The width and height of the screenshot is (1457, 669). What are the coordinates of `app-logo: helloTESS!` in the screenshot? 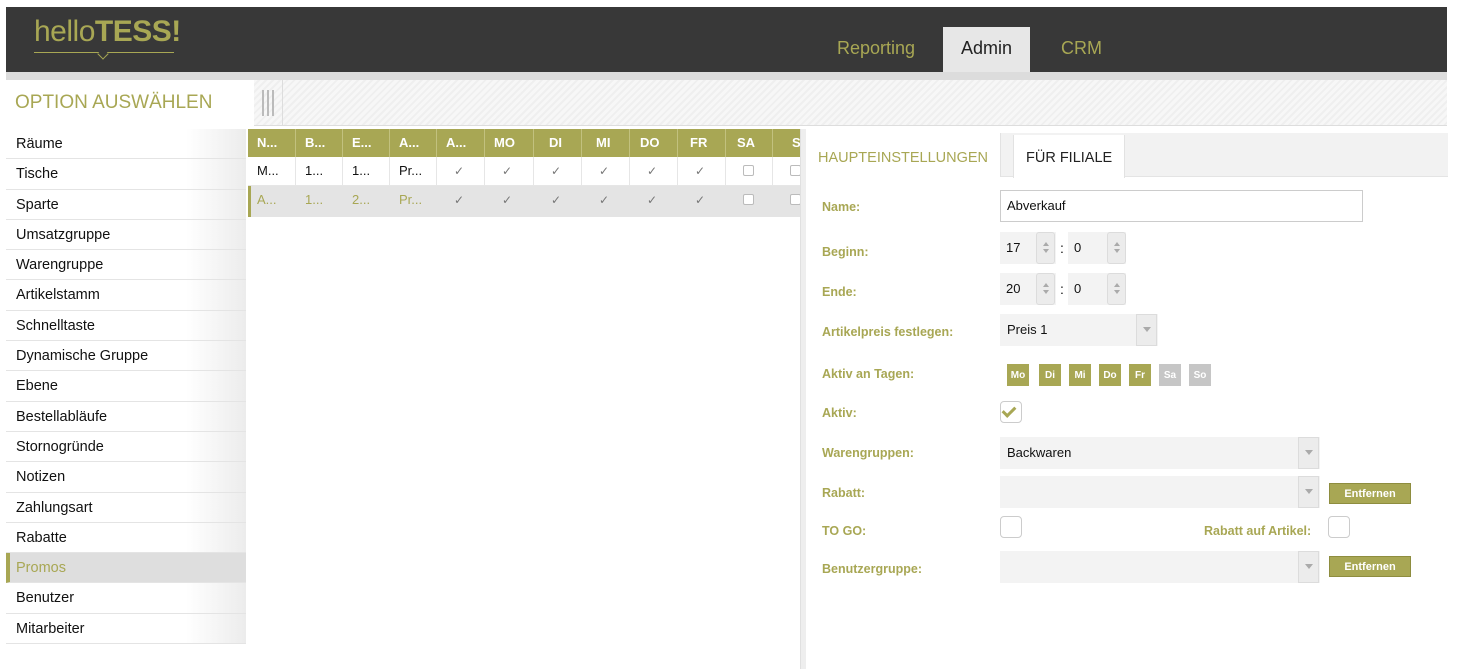 It's located at (107, 32).